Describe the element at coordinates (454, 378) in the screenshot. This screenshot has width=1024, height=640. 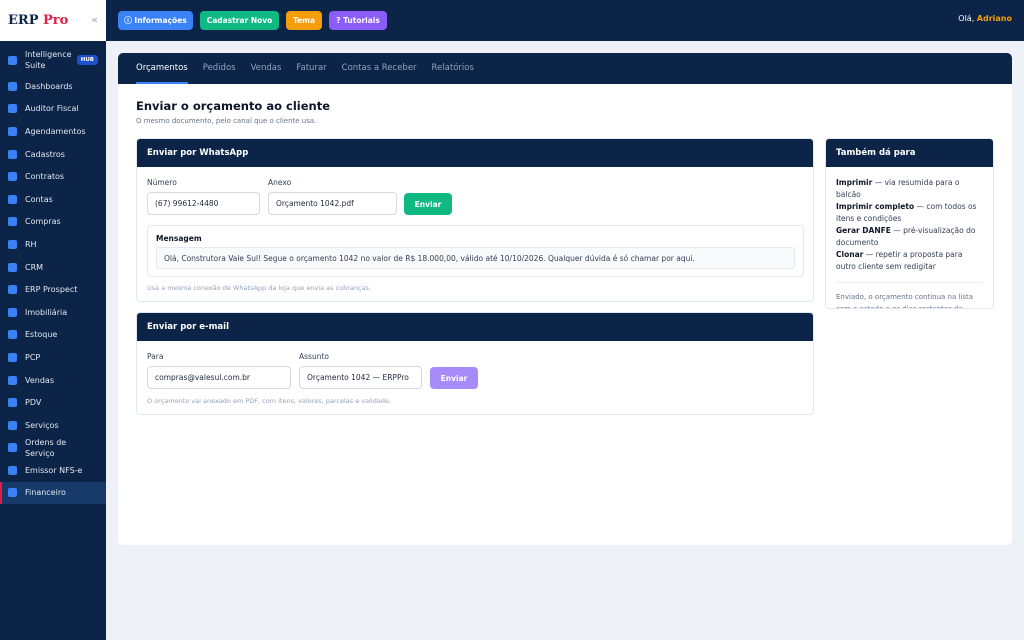
I see `email-send-button: Enviar` at that location.